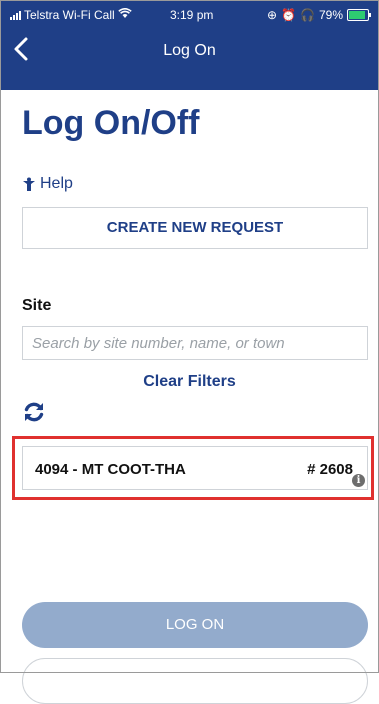 This screenshot has height=704, width=379. What do you see at coordinates (110, 469) in the screenshot?
I see `site-name: 4094 - MT COOT-THA` at bounding box center [110, 469].